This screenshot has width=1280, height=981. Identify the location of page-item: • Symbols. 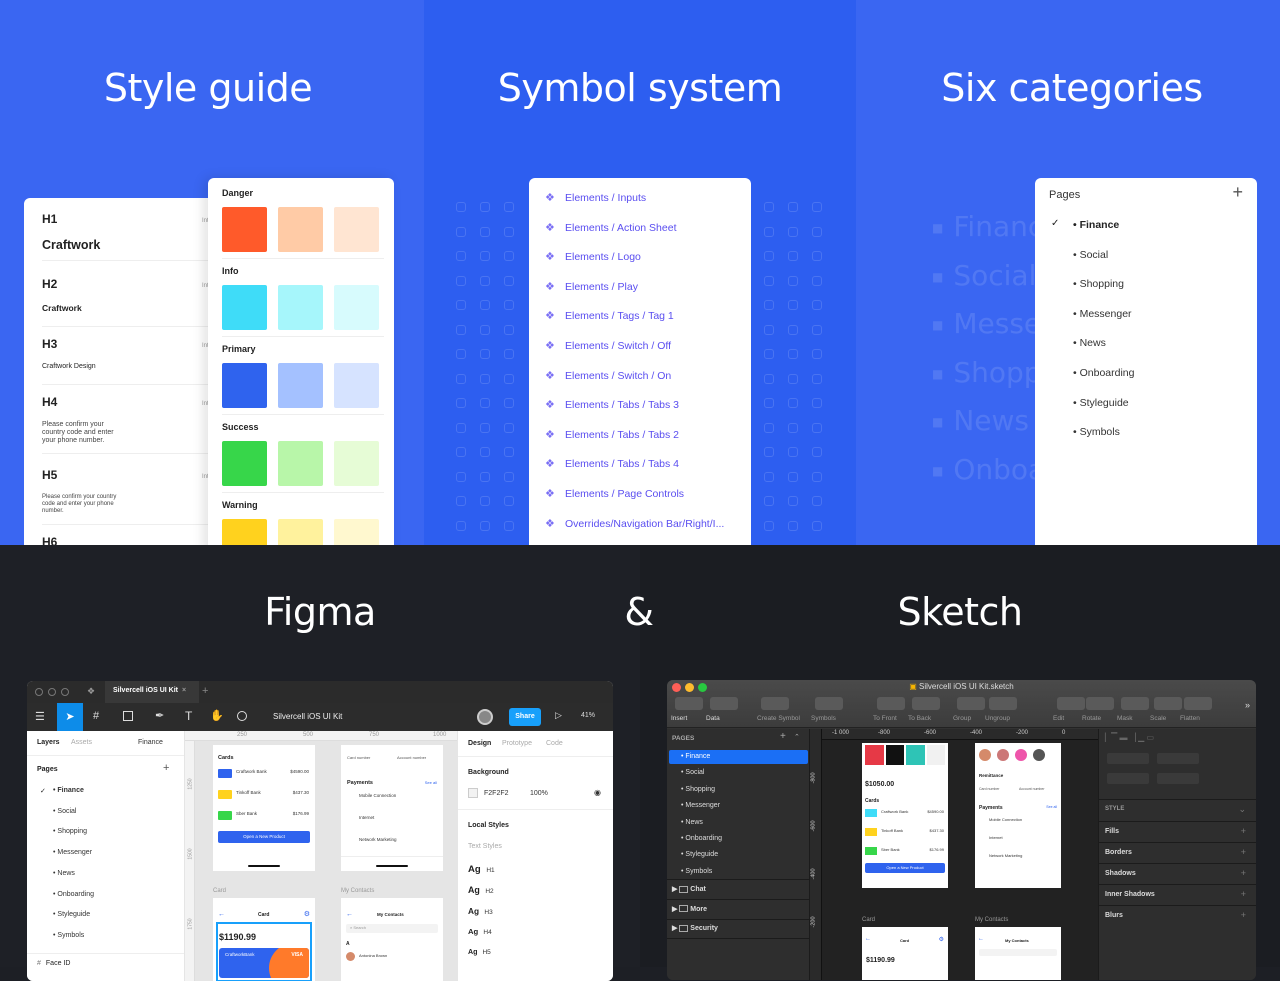
(1096, 432).